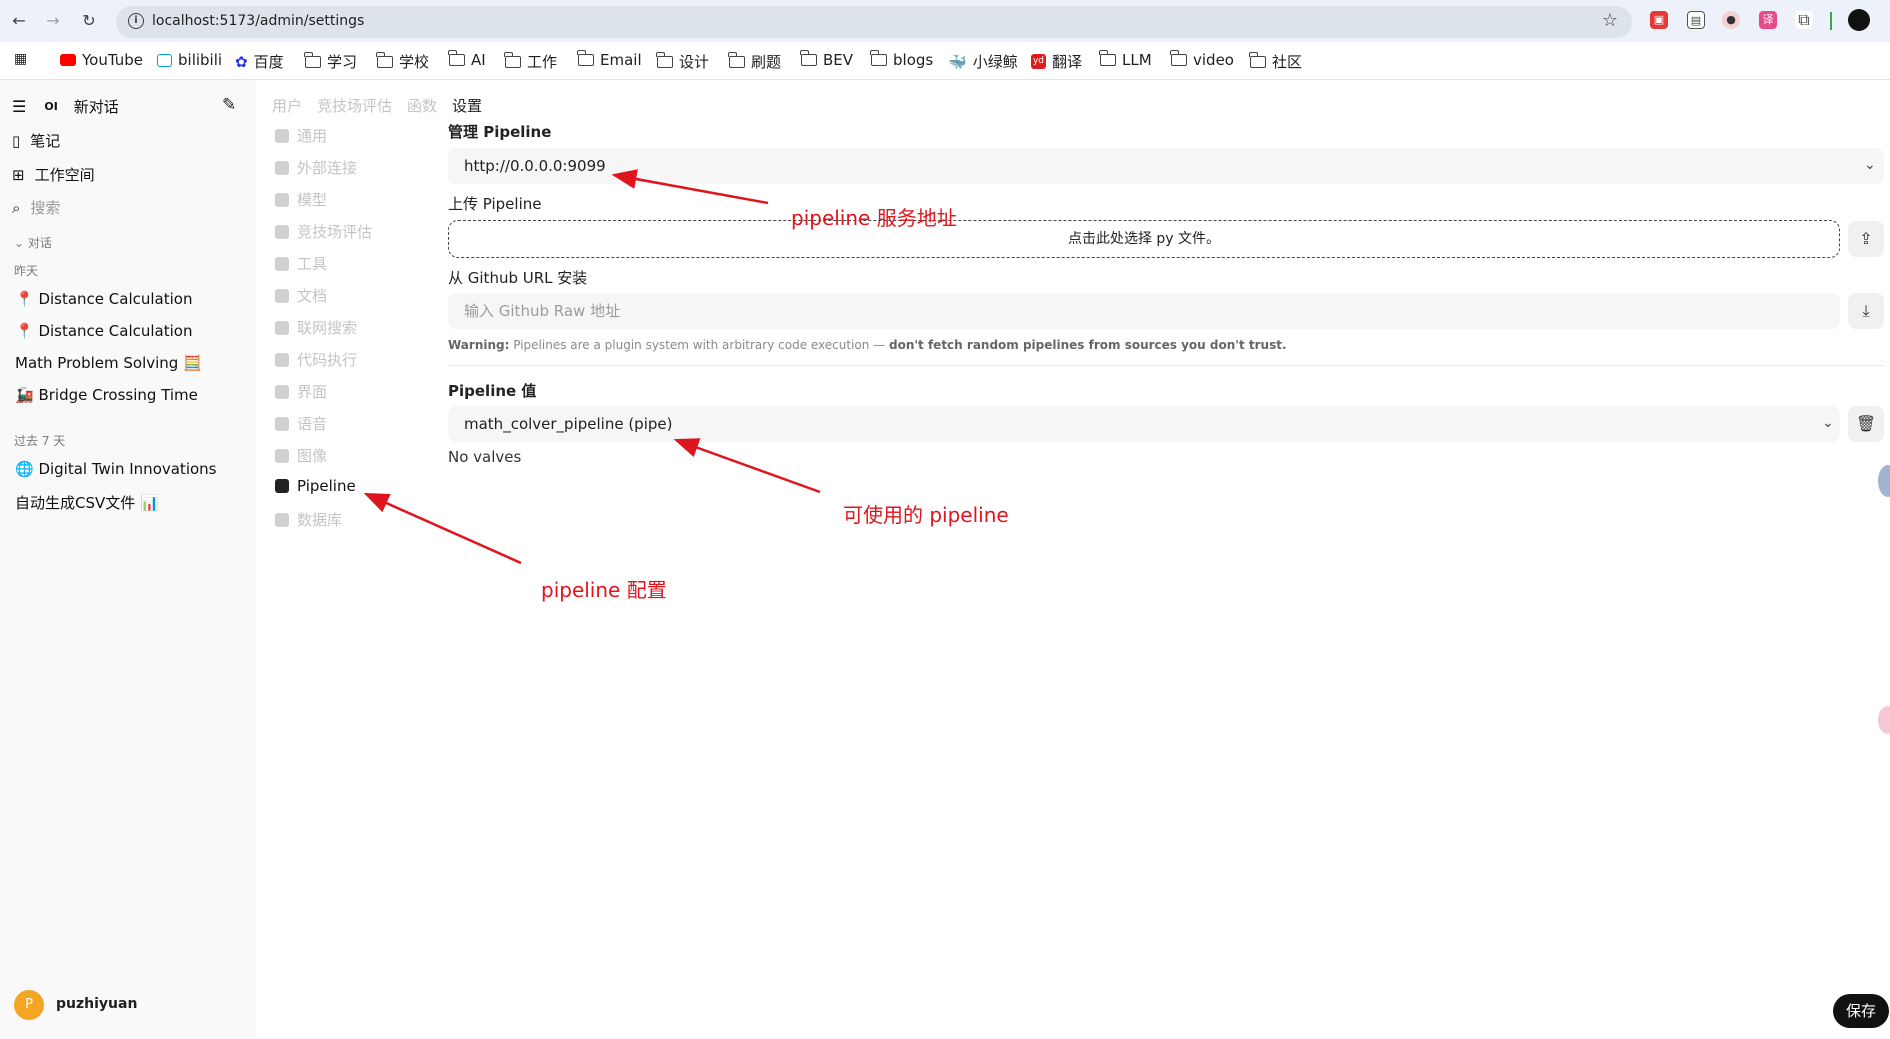 The width and height of the screenshot is (1890, 1039). Describe the element at coordinates (282, 263) in the screenshot. I see `wrench-icon` at that location.